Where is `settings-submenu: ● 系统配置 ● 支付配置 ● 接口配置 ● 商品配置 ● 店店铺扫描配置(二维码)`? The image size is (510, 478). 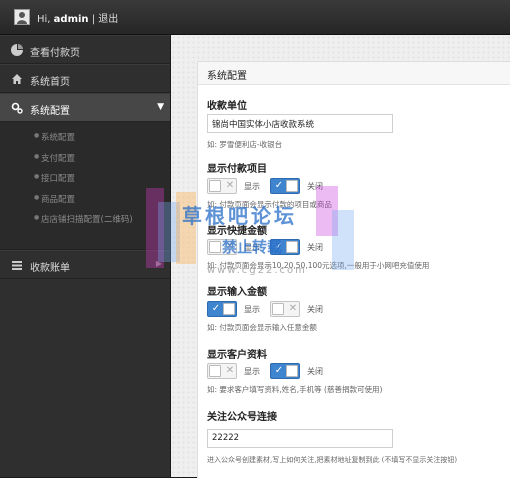
settings-submenu: ● 系统配置 ● 支付配置 ● 接口配置 ● 商品配置 ● 店店铺扫描配置(二维码) is located at coordinates (85, 186).